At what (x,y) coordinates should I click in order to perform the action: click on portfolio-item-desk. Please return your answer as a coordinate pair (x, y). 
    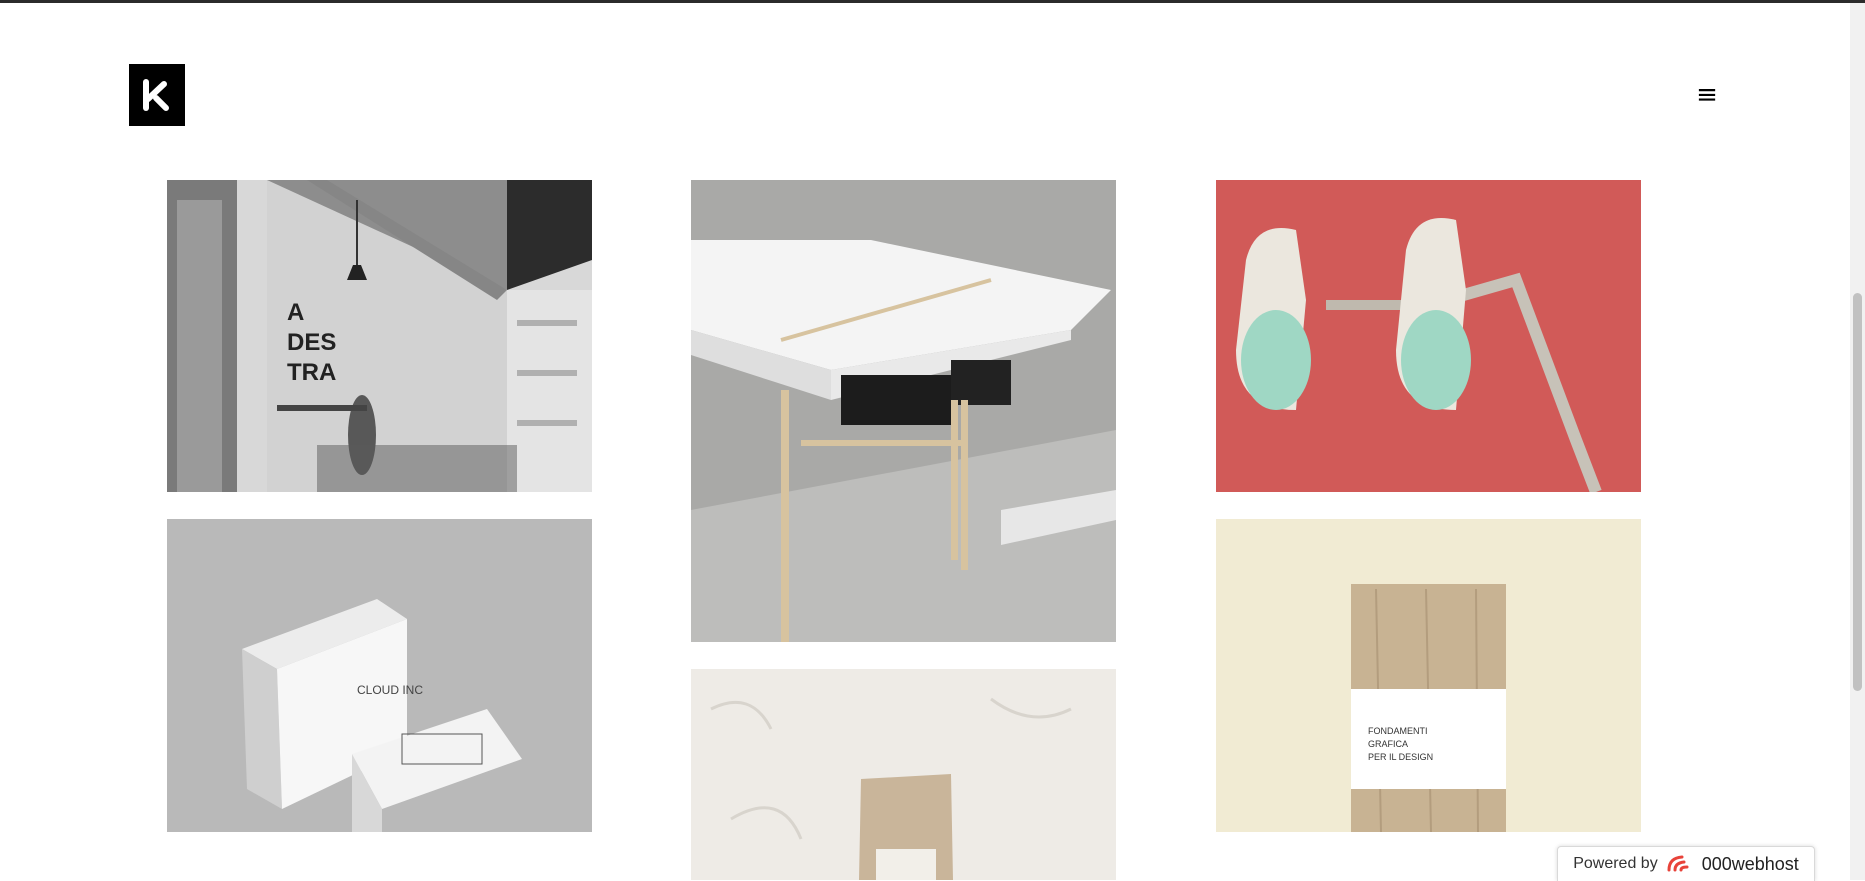
    Looking at the image, I should click on (903, 411).